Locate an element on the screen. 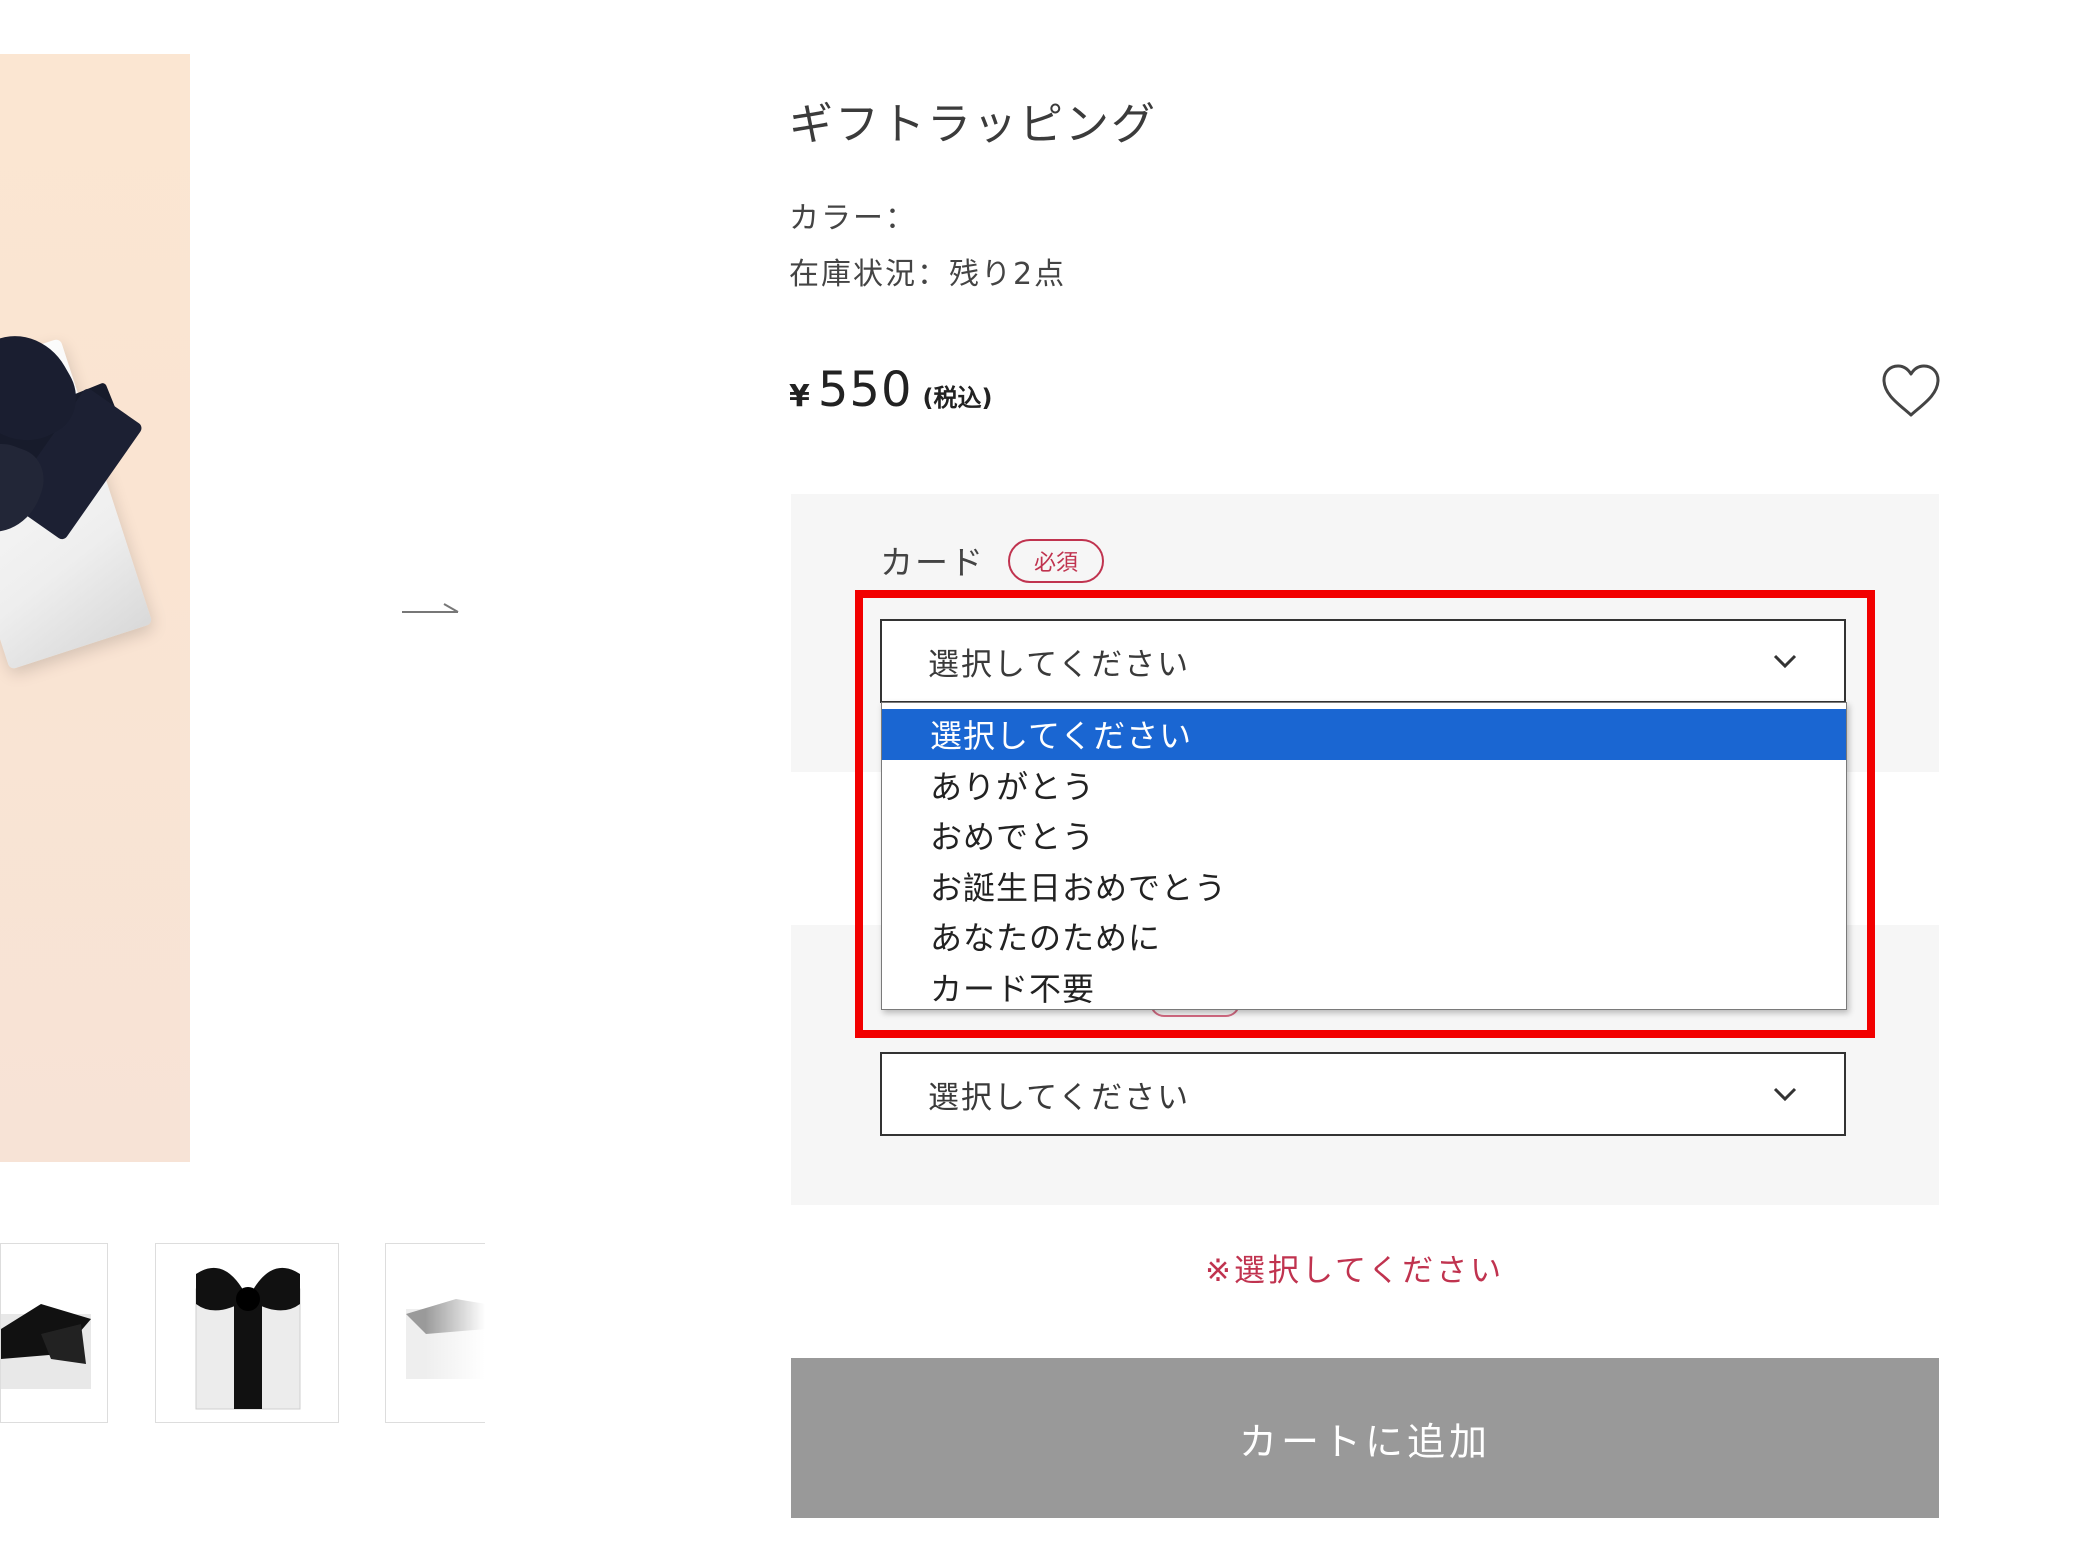 This screenshot has width=2100, height=1560. next-image-button is located at coordinates (430, 608).